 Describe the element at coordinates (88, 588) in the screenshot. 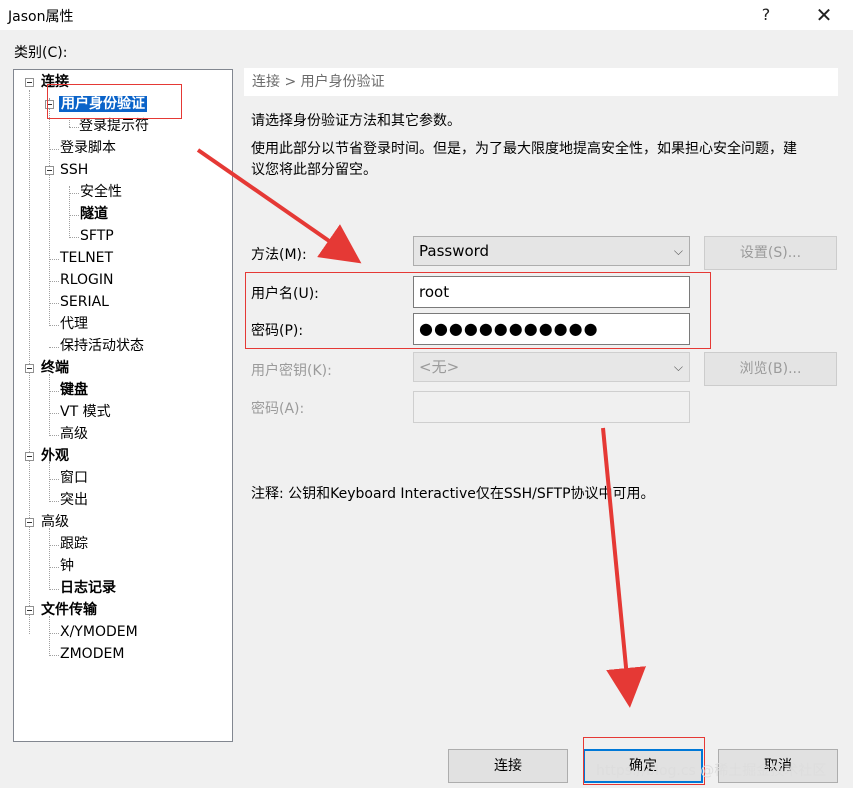

I see `tree-item-logging: 日志记录` at that location.